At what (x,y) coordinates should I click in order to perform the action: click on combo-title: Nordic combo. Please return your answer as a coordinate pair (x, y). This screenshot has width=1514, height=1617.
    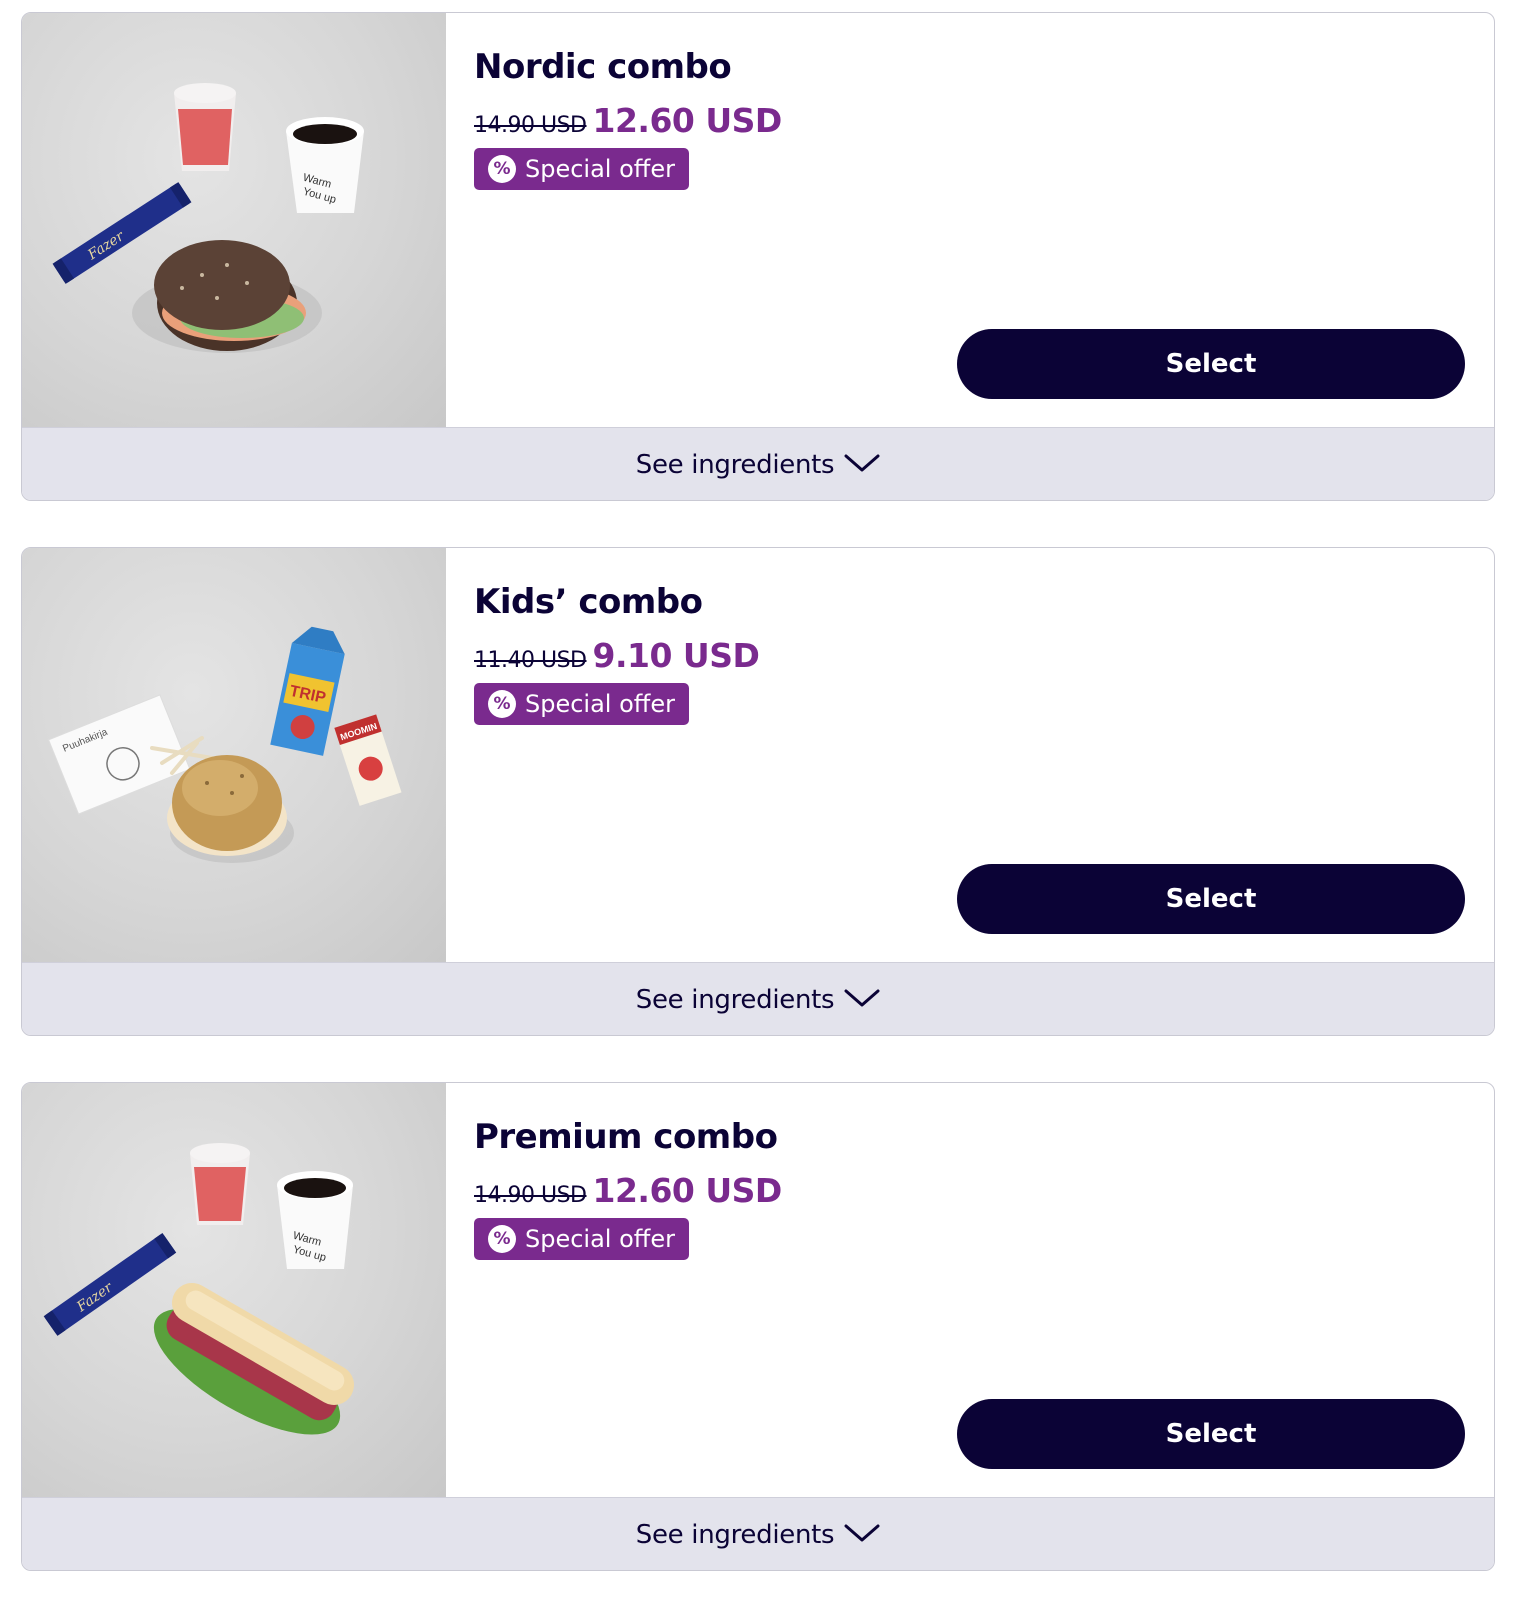
    Looking at the image, I should click on (603, 67).